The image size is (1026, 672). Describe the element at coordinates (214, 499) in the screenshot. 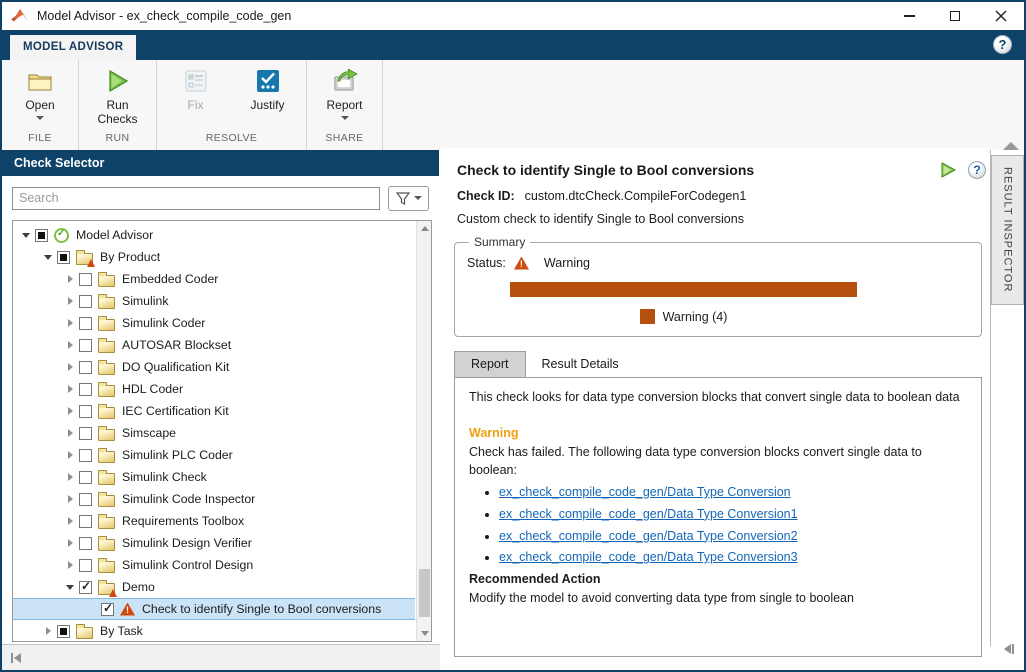

I see `tree-item: Simulink Code Inspector` at that location.